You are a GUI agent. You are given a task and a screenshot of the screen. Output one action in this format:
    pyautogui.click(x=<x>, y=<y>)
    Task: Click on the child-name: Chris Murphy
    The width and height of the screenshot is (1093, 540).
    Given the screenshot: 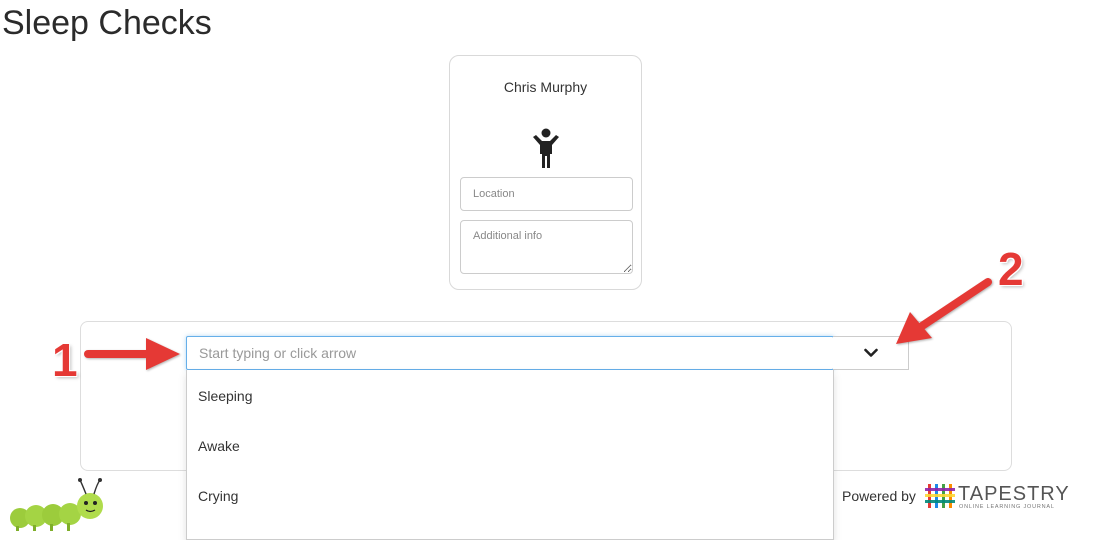 What is the action you would take?
    pyautogui.click(x=545, y=87)
    